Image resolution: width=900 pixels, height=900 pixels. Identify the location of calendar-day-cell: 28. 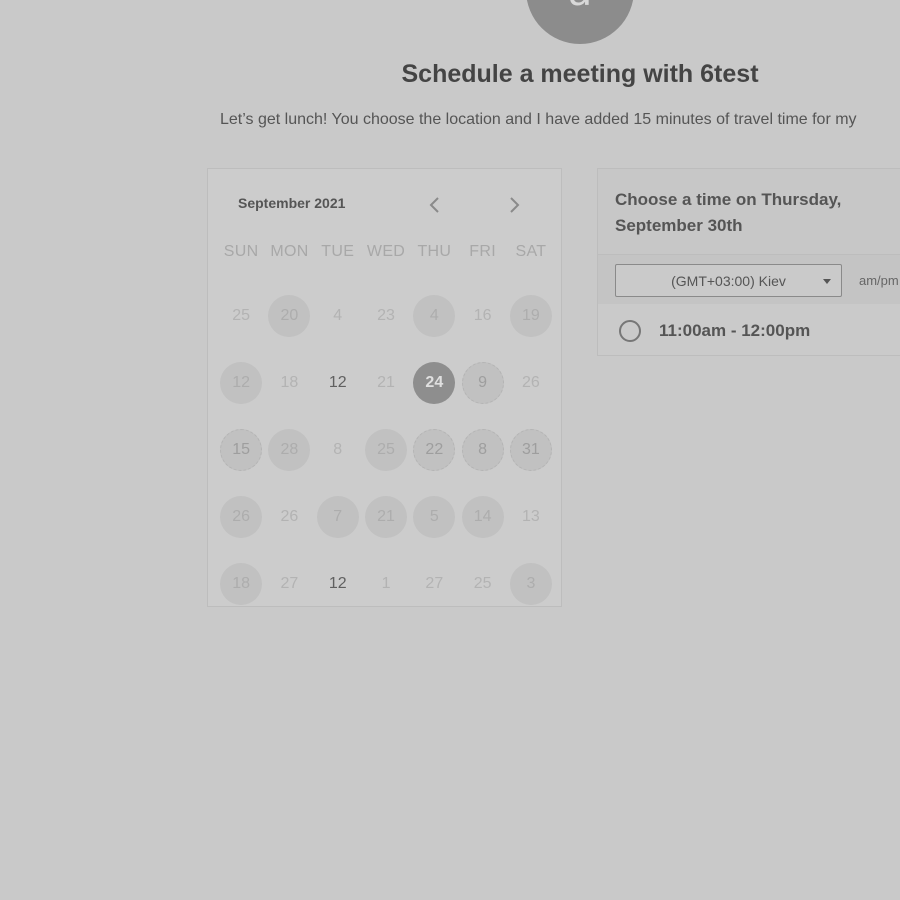
(289, 449).